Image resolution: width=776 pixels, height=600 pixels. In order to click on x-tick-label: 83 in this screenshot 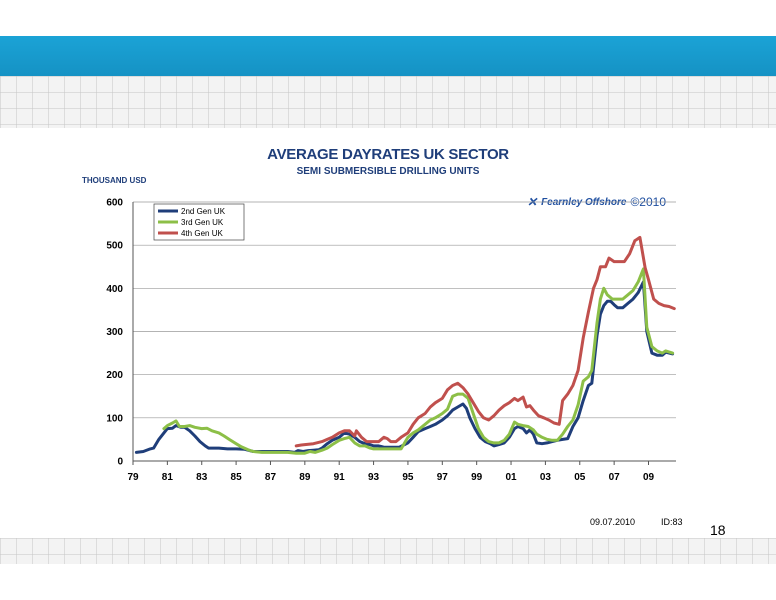, I will do `click(202, 477)`.